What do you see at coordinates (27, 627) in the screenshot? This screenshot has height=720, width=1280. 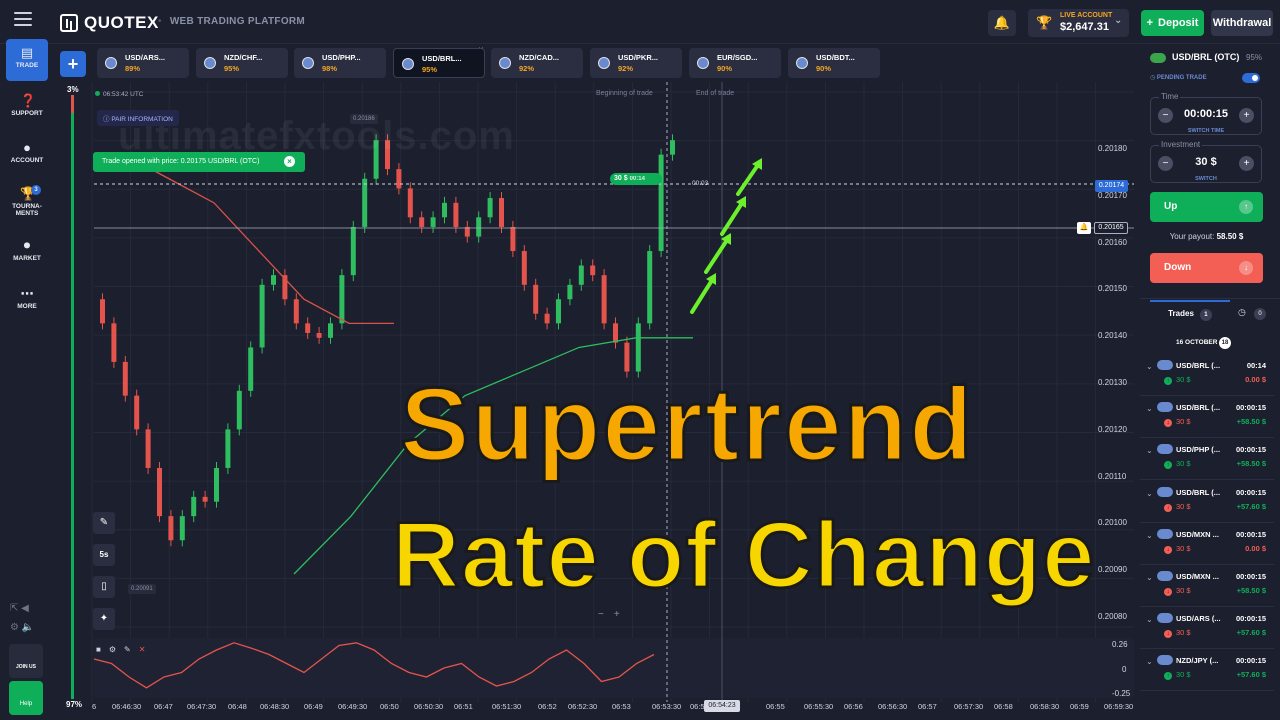 I see `settings-icon: ⚙ 🔈` at bounding box center [27, 627].